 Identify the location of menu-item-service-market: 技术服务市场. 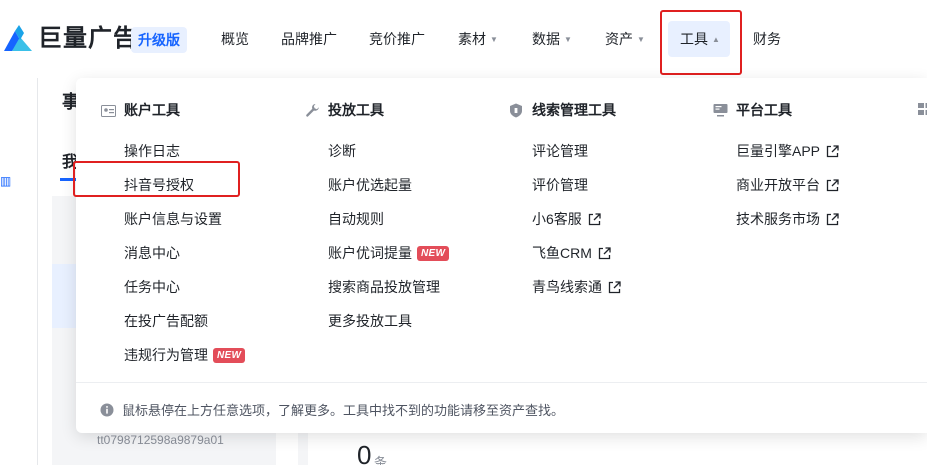
(775, 219).